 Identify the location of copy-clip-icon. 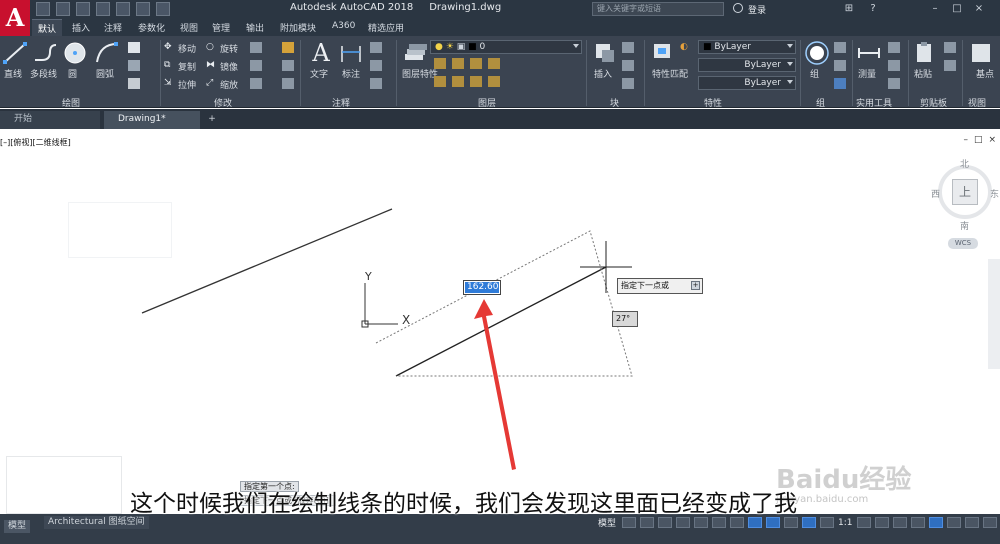
(950, 65).